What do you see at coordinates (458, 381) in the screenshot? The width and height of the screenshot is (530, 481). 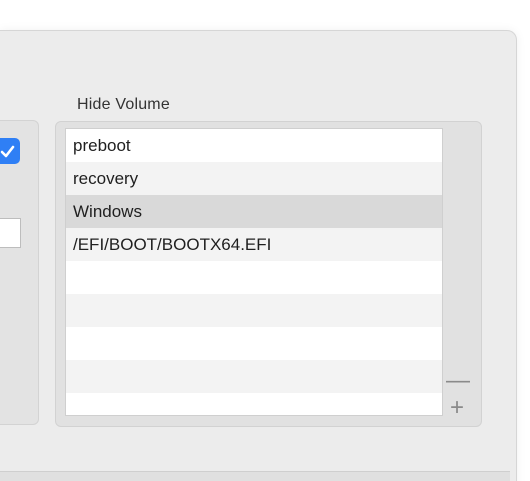 I see `remove-item-button: —` at bounding box center [458, 381].